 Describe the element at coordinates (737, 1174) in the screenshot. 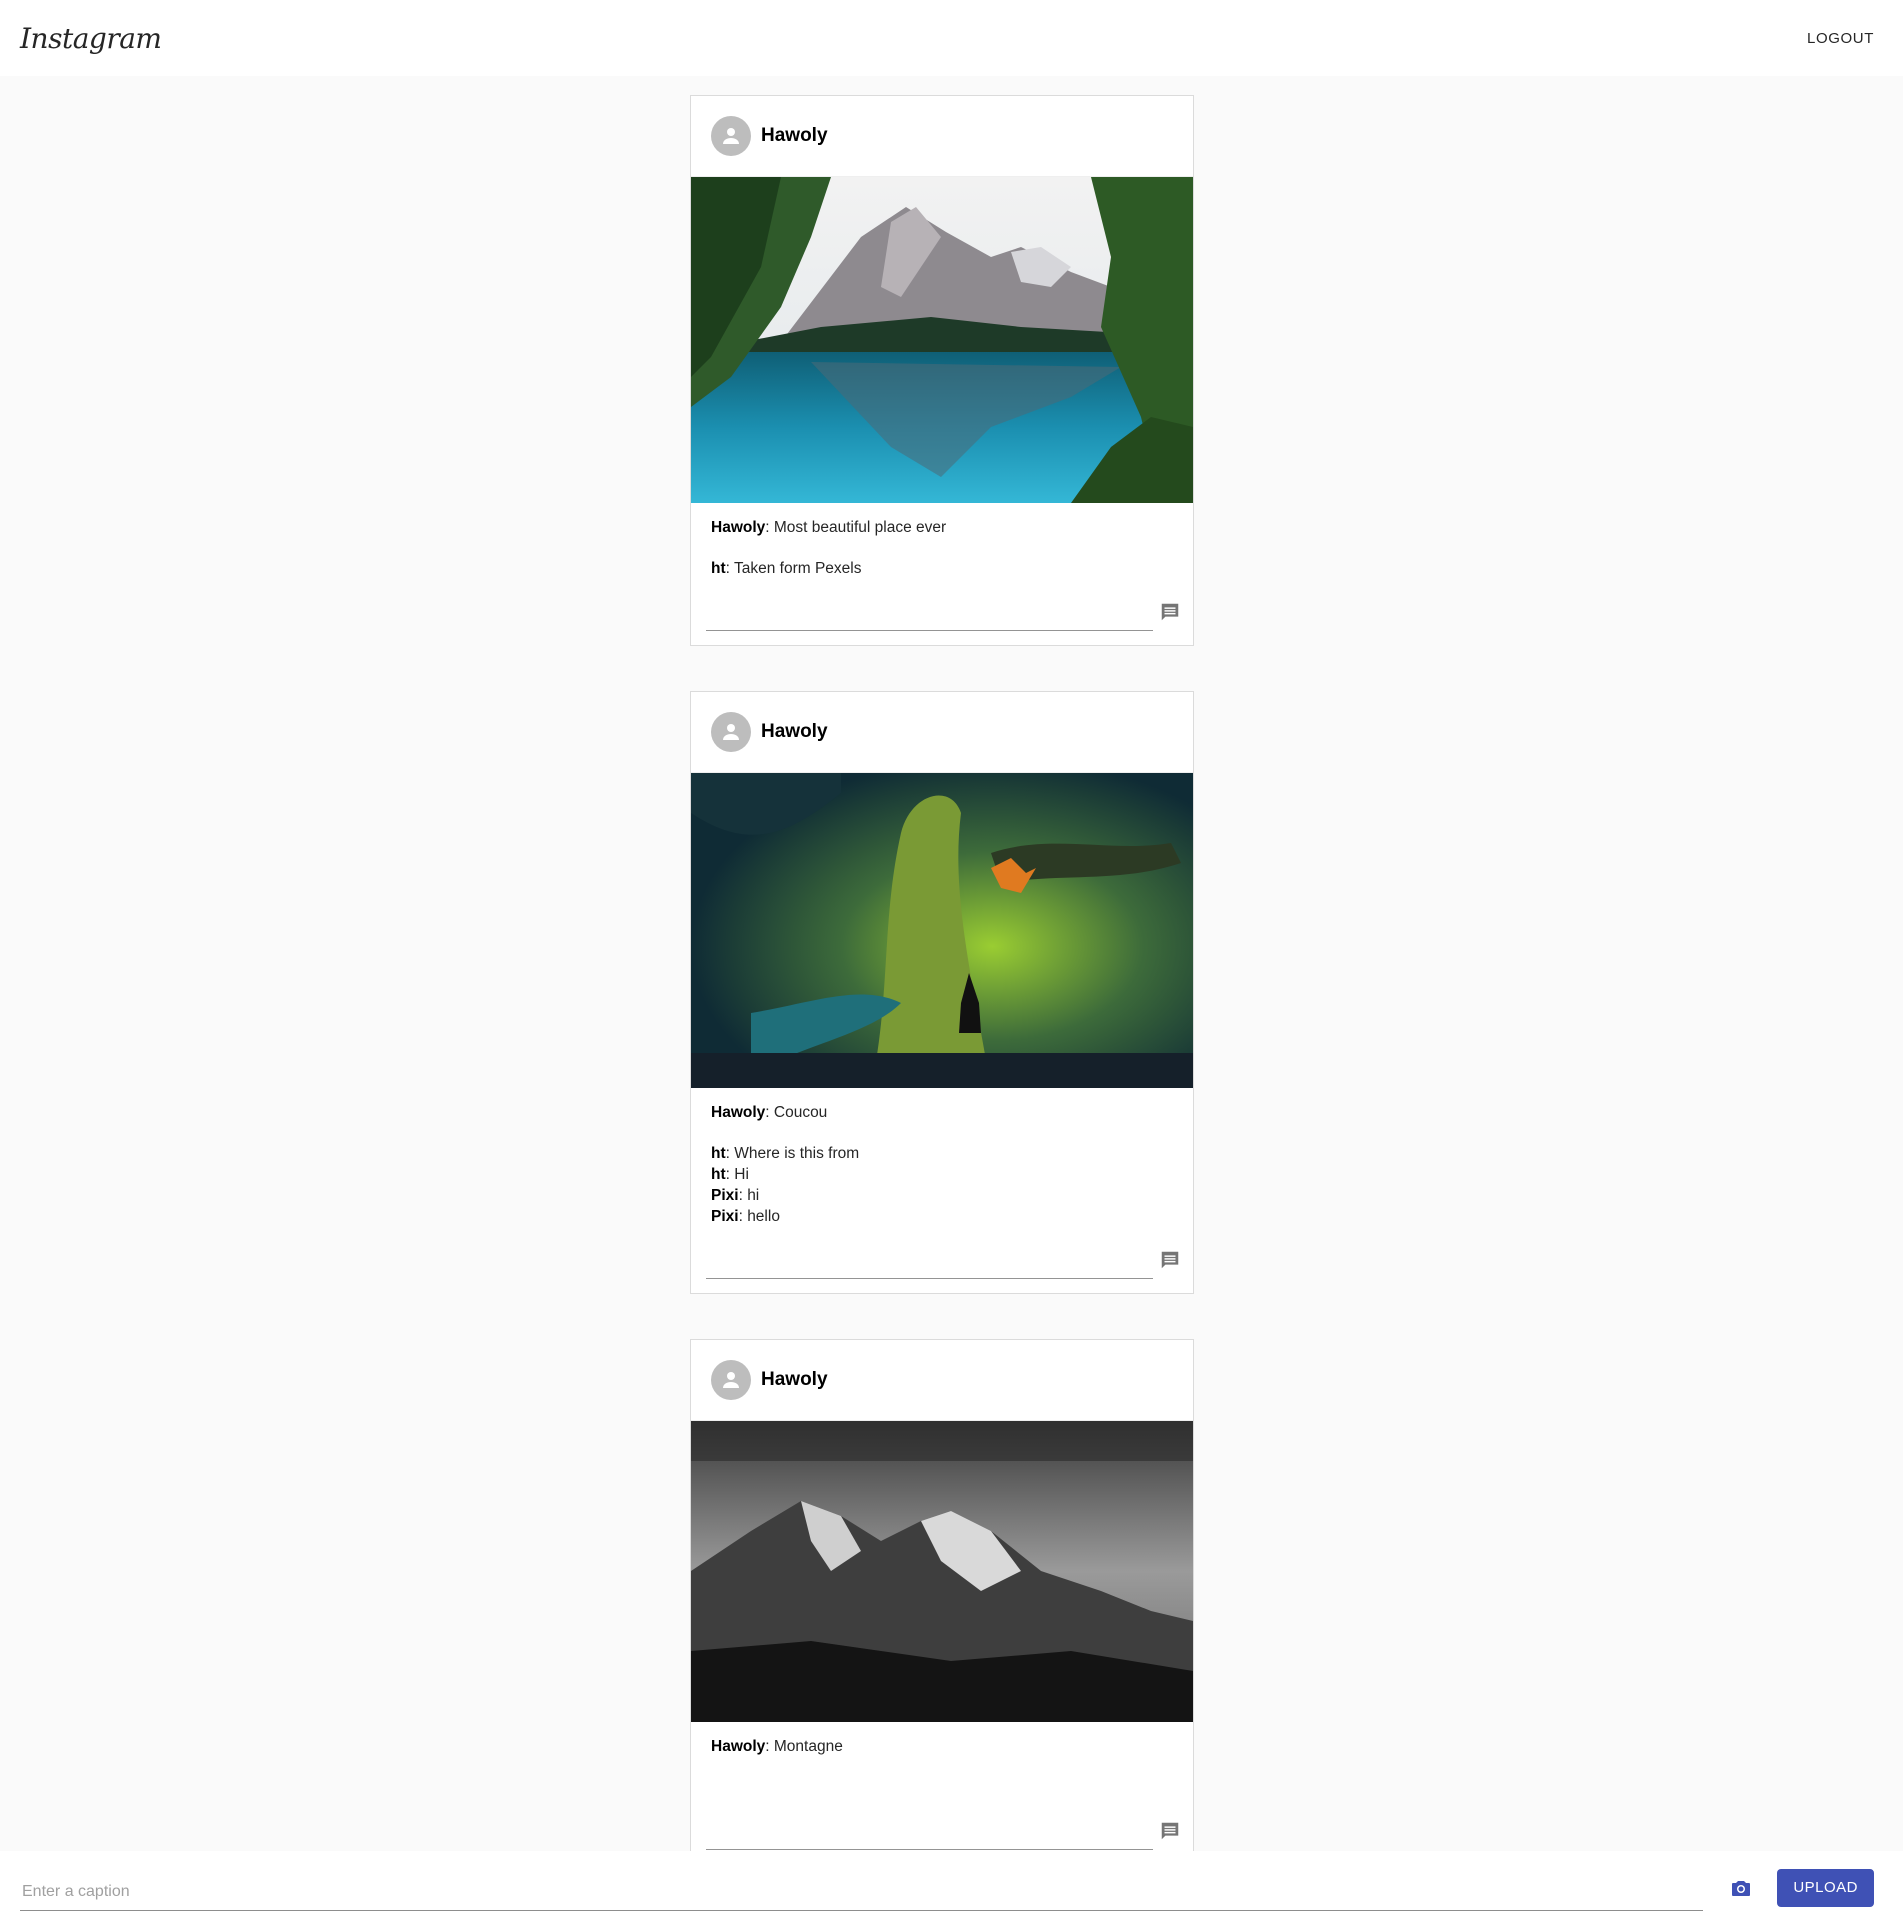

I see `comment-text: : Hi` at that location.